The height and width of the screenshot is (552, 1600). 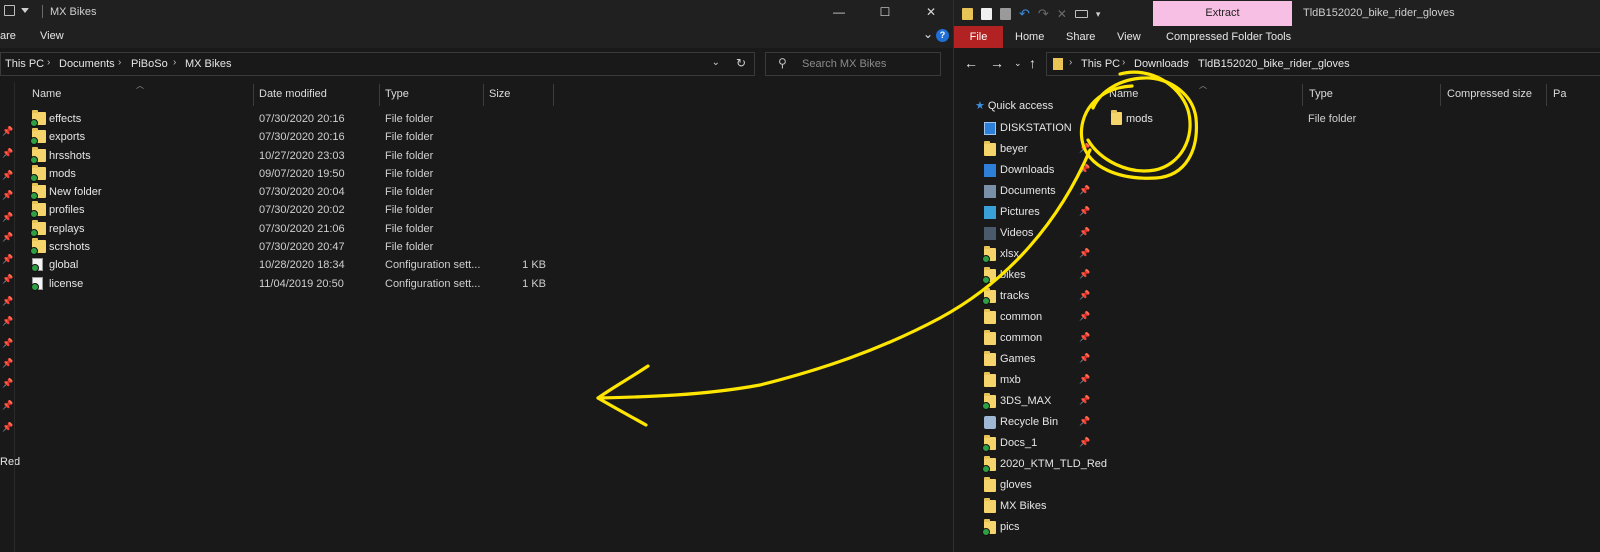 What do you see at coordinates (1022, 191) in the screenshot?
I see `sidebar-item: Documents 📌` at bounding box center [1022, 191].